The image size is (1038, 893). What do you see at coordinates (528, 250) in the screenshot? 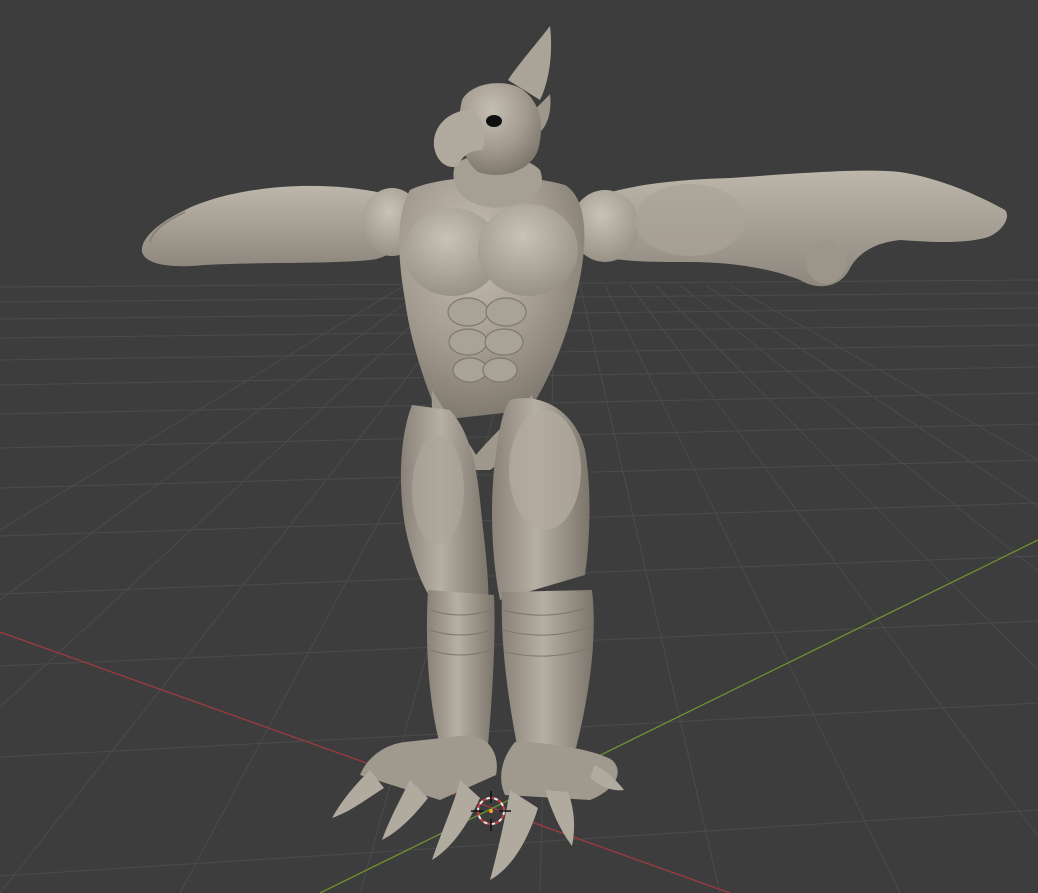
I see `right-pec` at bounding box center [528, 250].